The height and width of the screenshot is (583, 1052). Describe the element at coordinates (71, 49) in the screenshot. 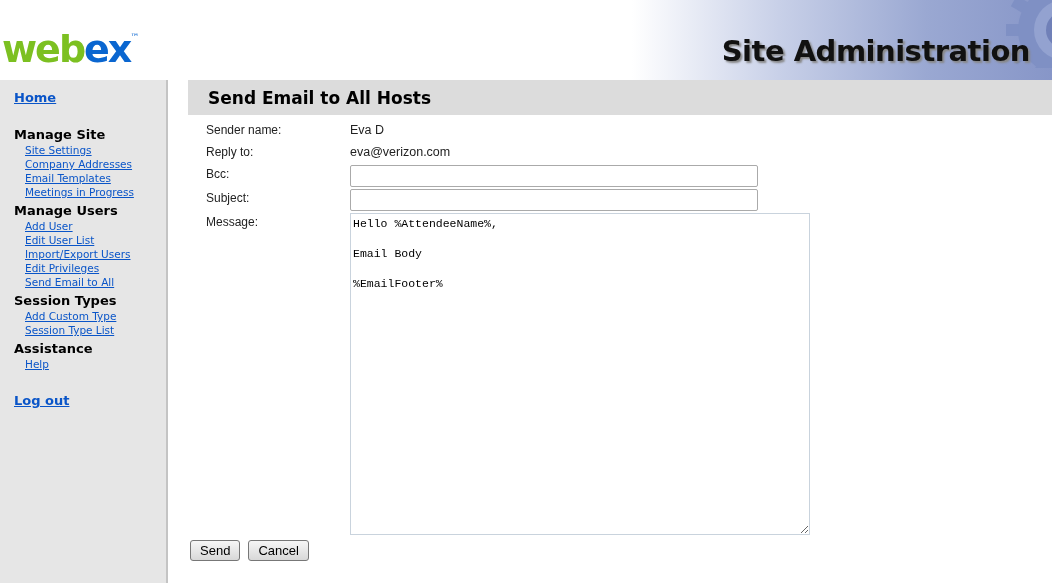

I see `logo: webex™` at that location.